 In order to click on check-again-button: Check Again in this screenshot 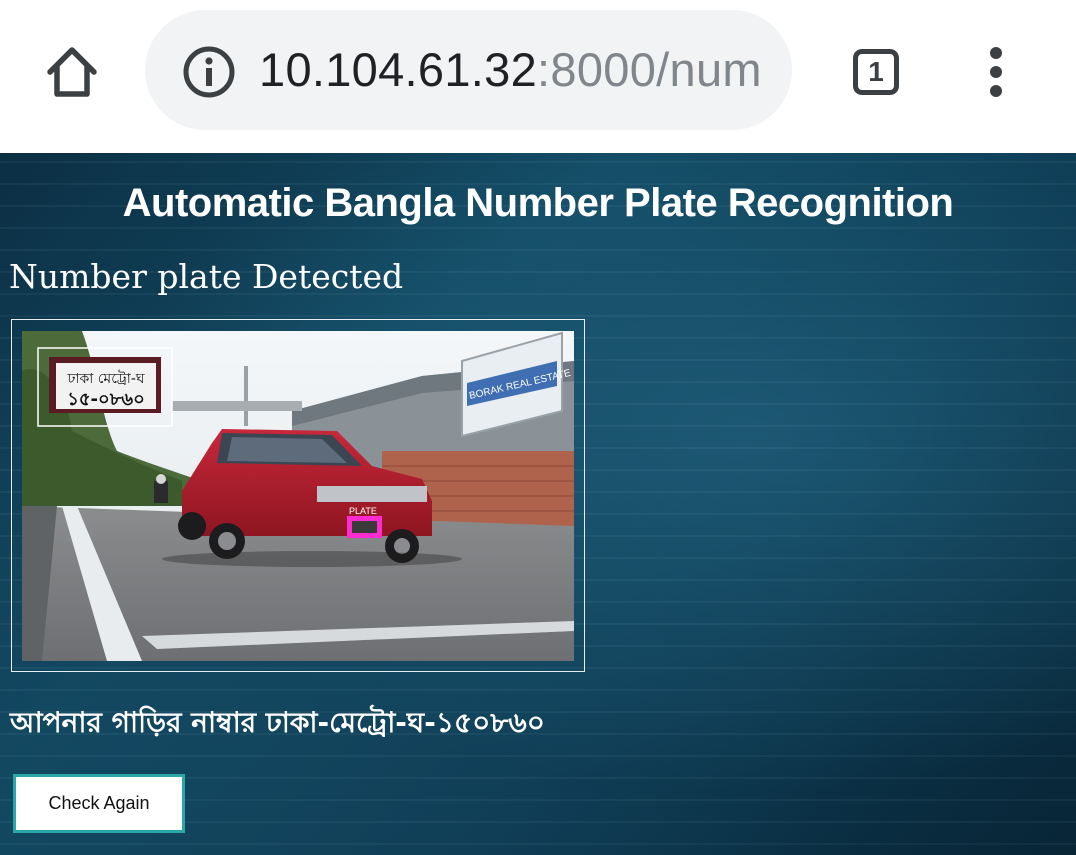, I will do `click(99, 803)`.